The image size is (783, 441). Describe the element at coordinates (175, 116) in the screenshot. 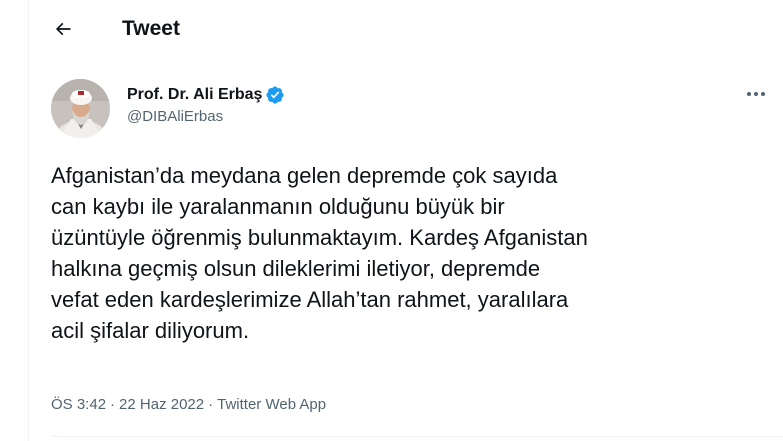

I see `author-handle: @DIBAliErbas` at that location.